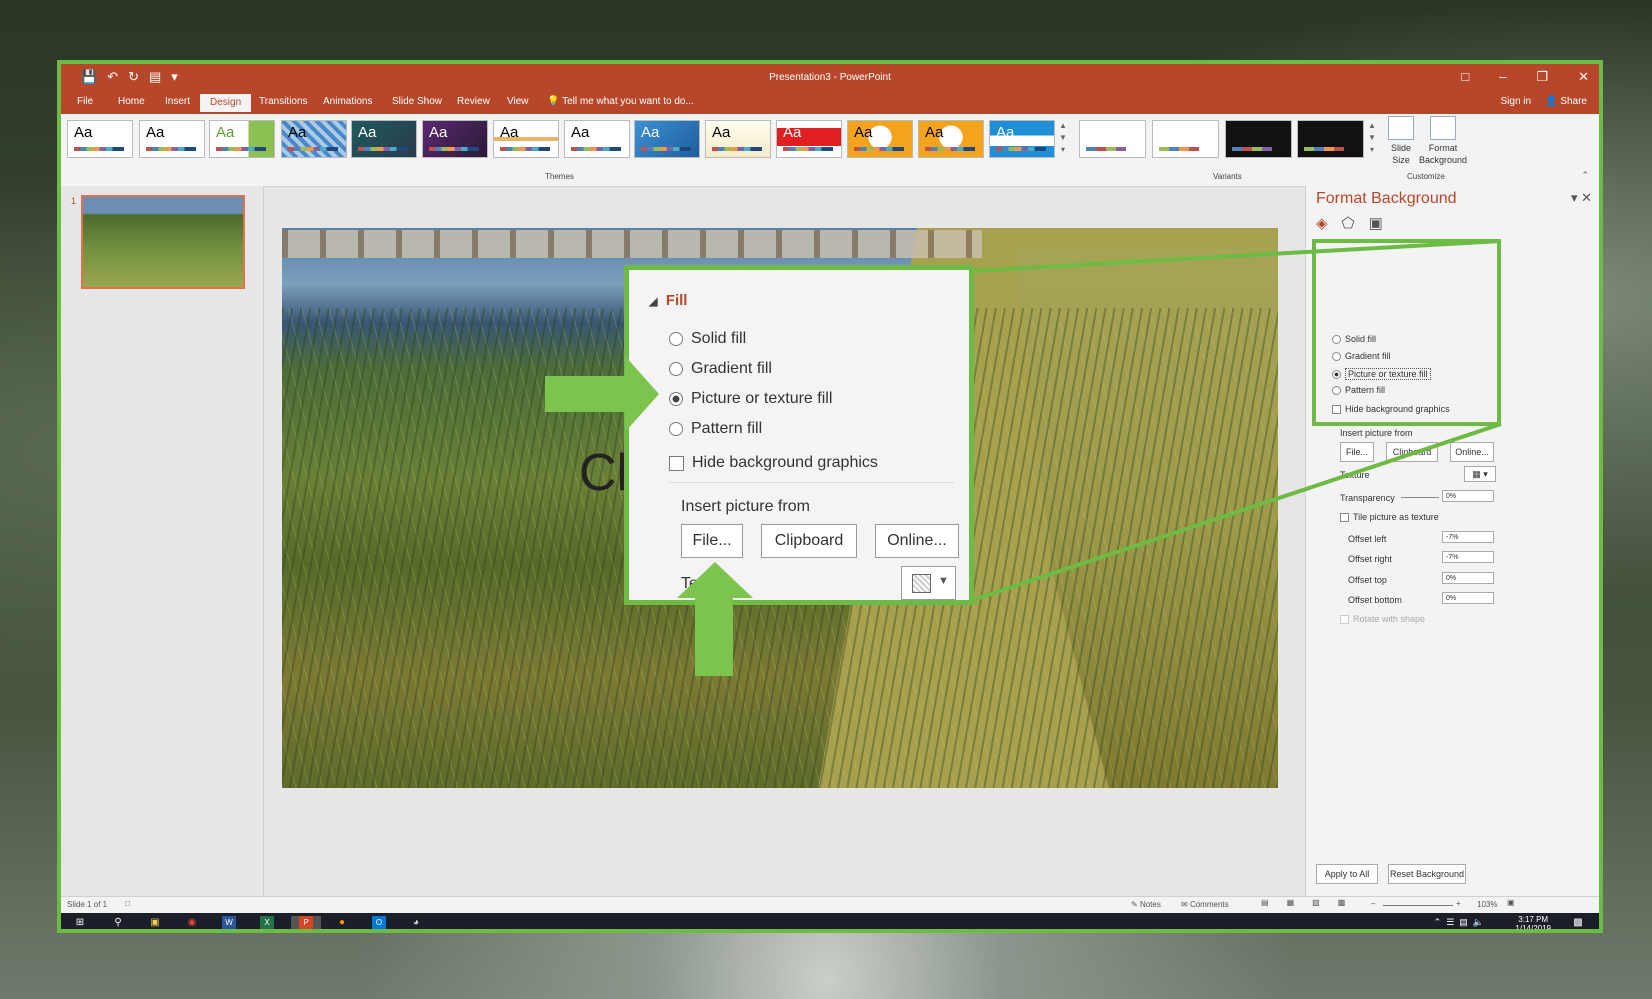 The image size is (1652, 999). Describe the element at coordinates (653, 302) in the screenshot. I see `collapse-triangle-icon: ◢` at that location.